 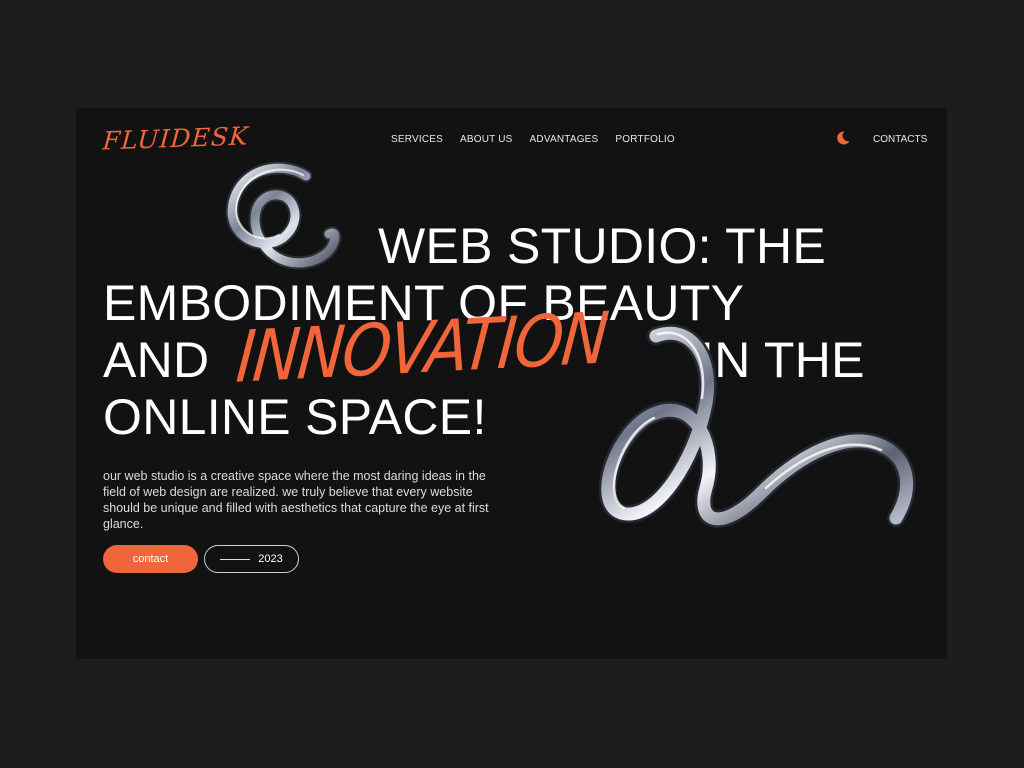 What do you see at coordinates (295, 417) in the screenshot?
I see `headline-line-4: ONLINE SPACE!` at bounding box center [295, 417].